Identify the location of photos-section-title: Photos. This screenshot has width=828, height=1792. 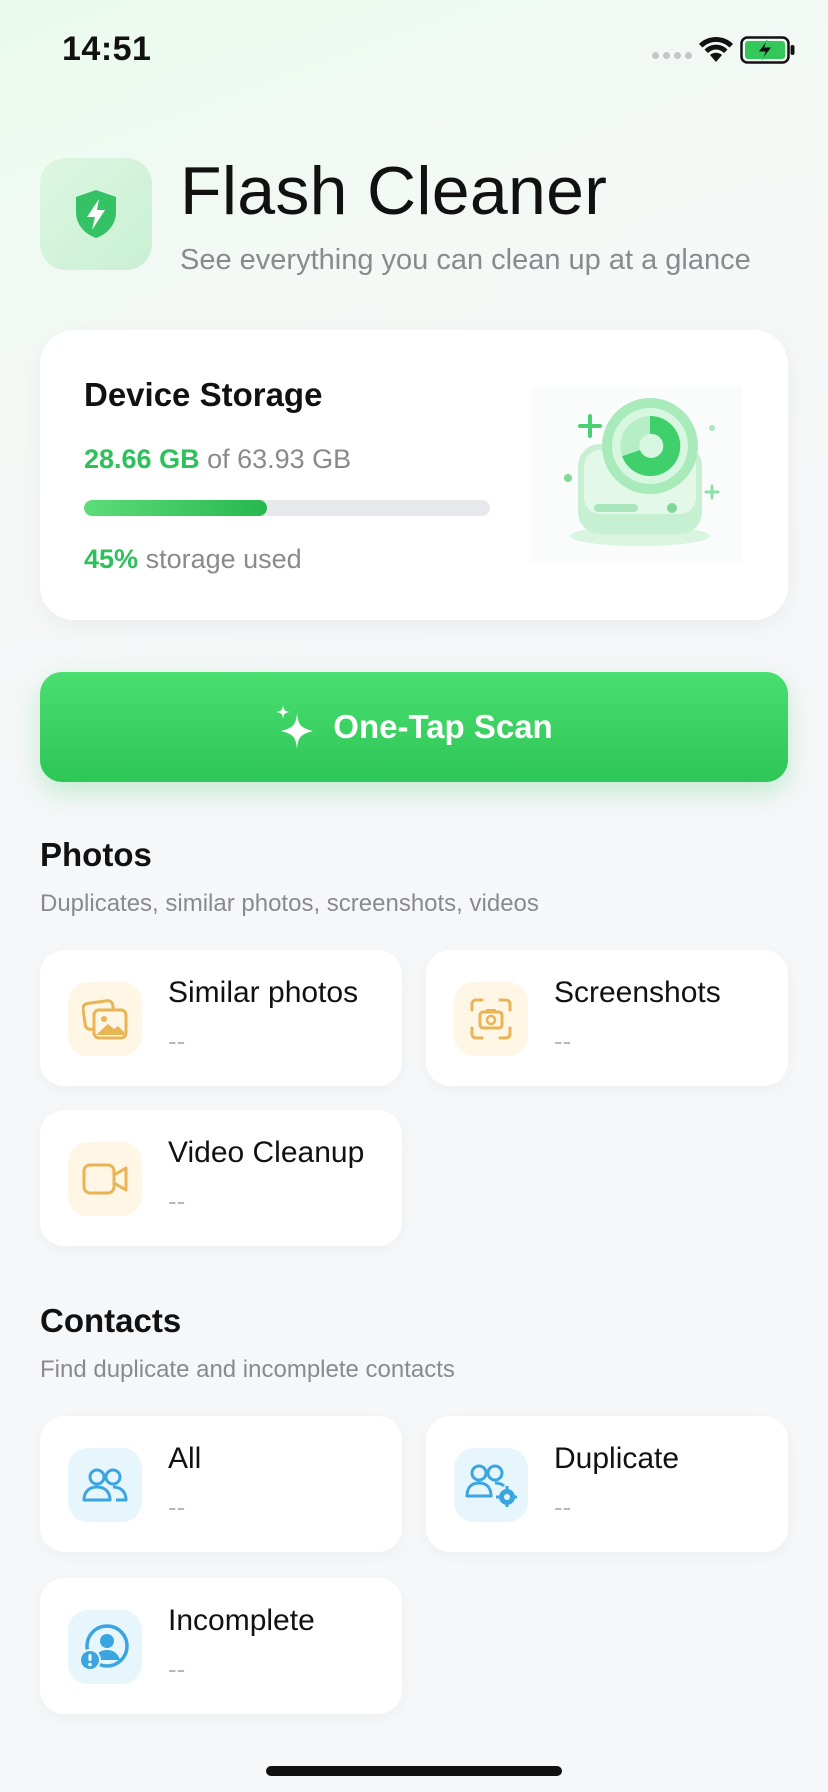
(96, 854).